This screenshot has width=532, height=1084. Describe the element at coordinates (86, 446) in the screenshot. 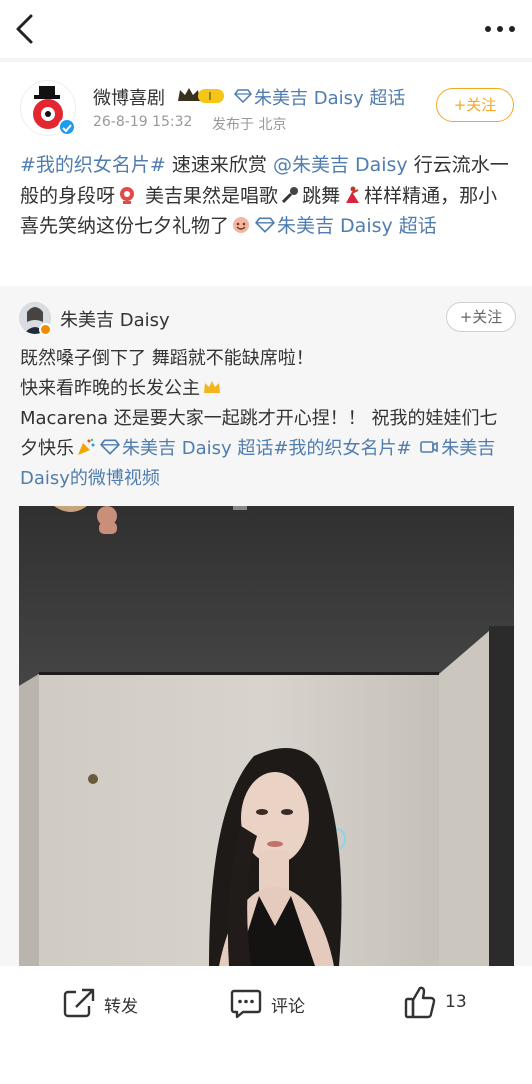

I see `party-popper-emoji-icon` at that location.